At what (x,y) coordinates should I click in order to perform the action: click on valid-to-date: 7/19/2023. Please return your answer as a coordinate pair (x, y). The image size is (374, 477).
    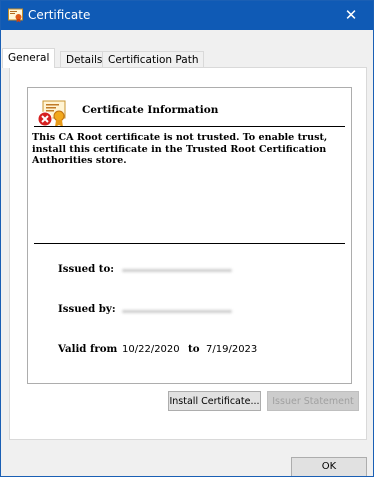
    Looking at the image, I should click on (232, 349).